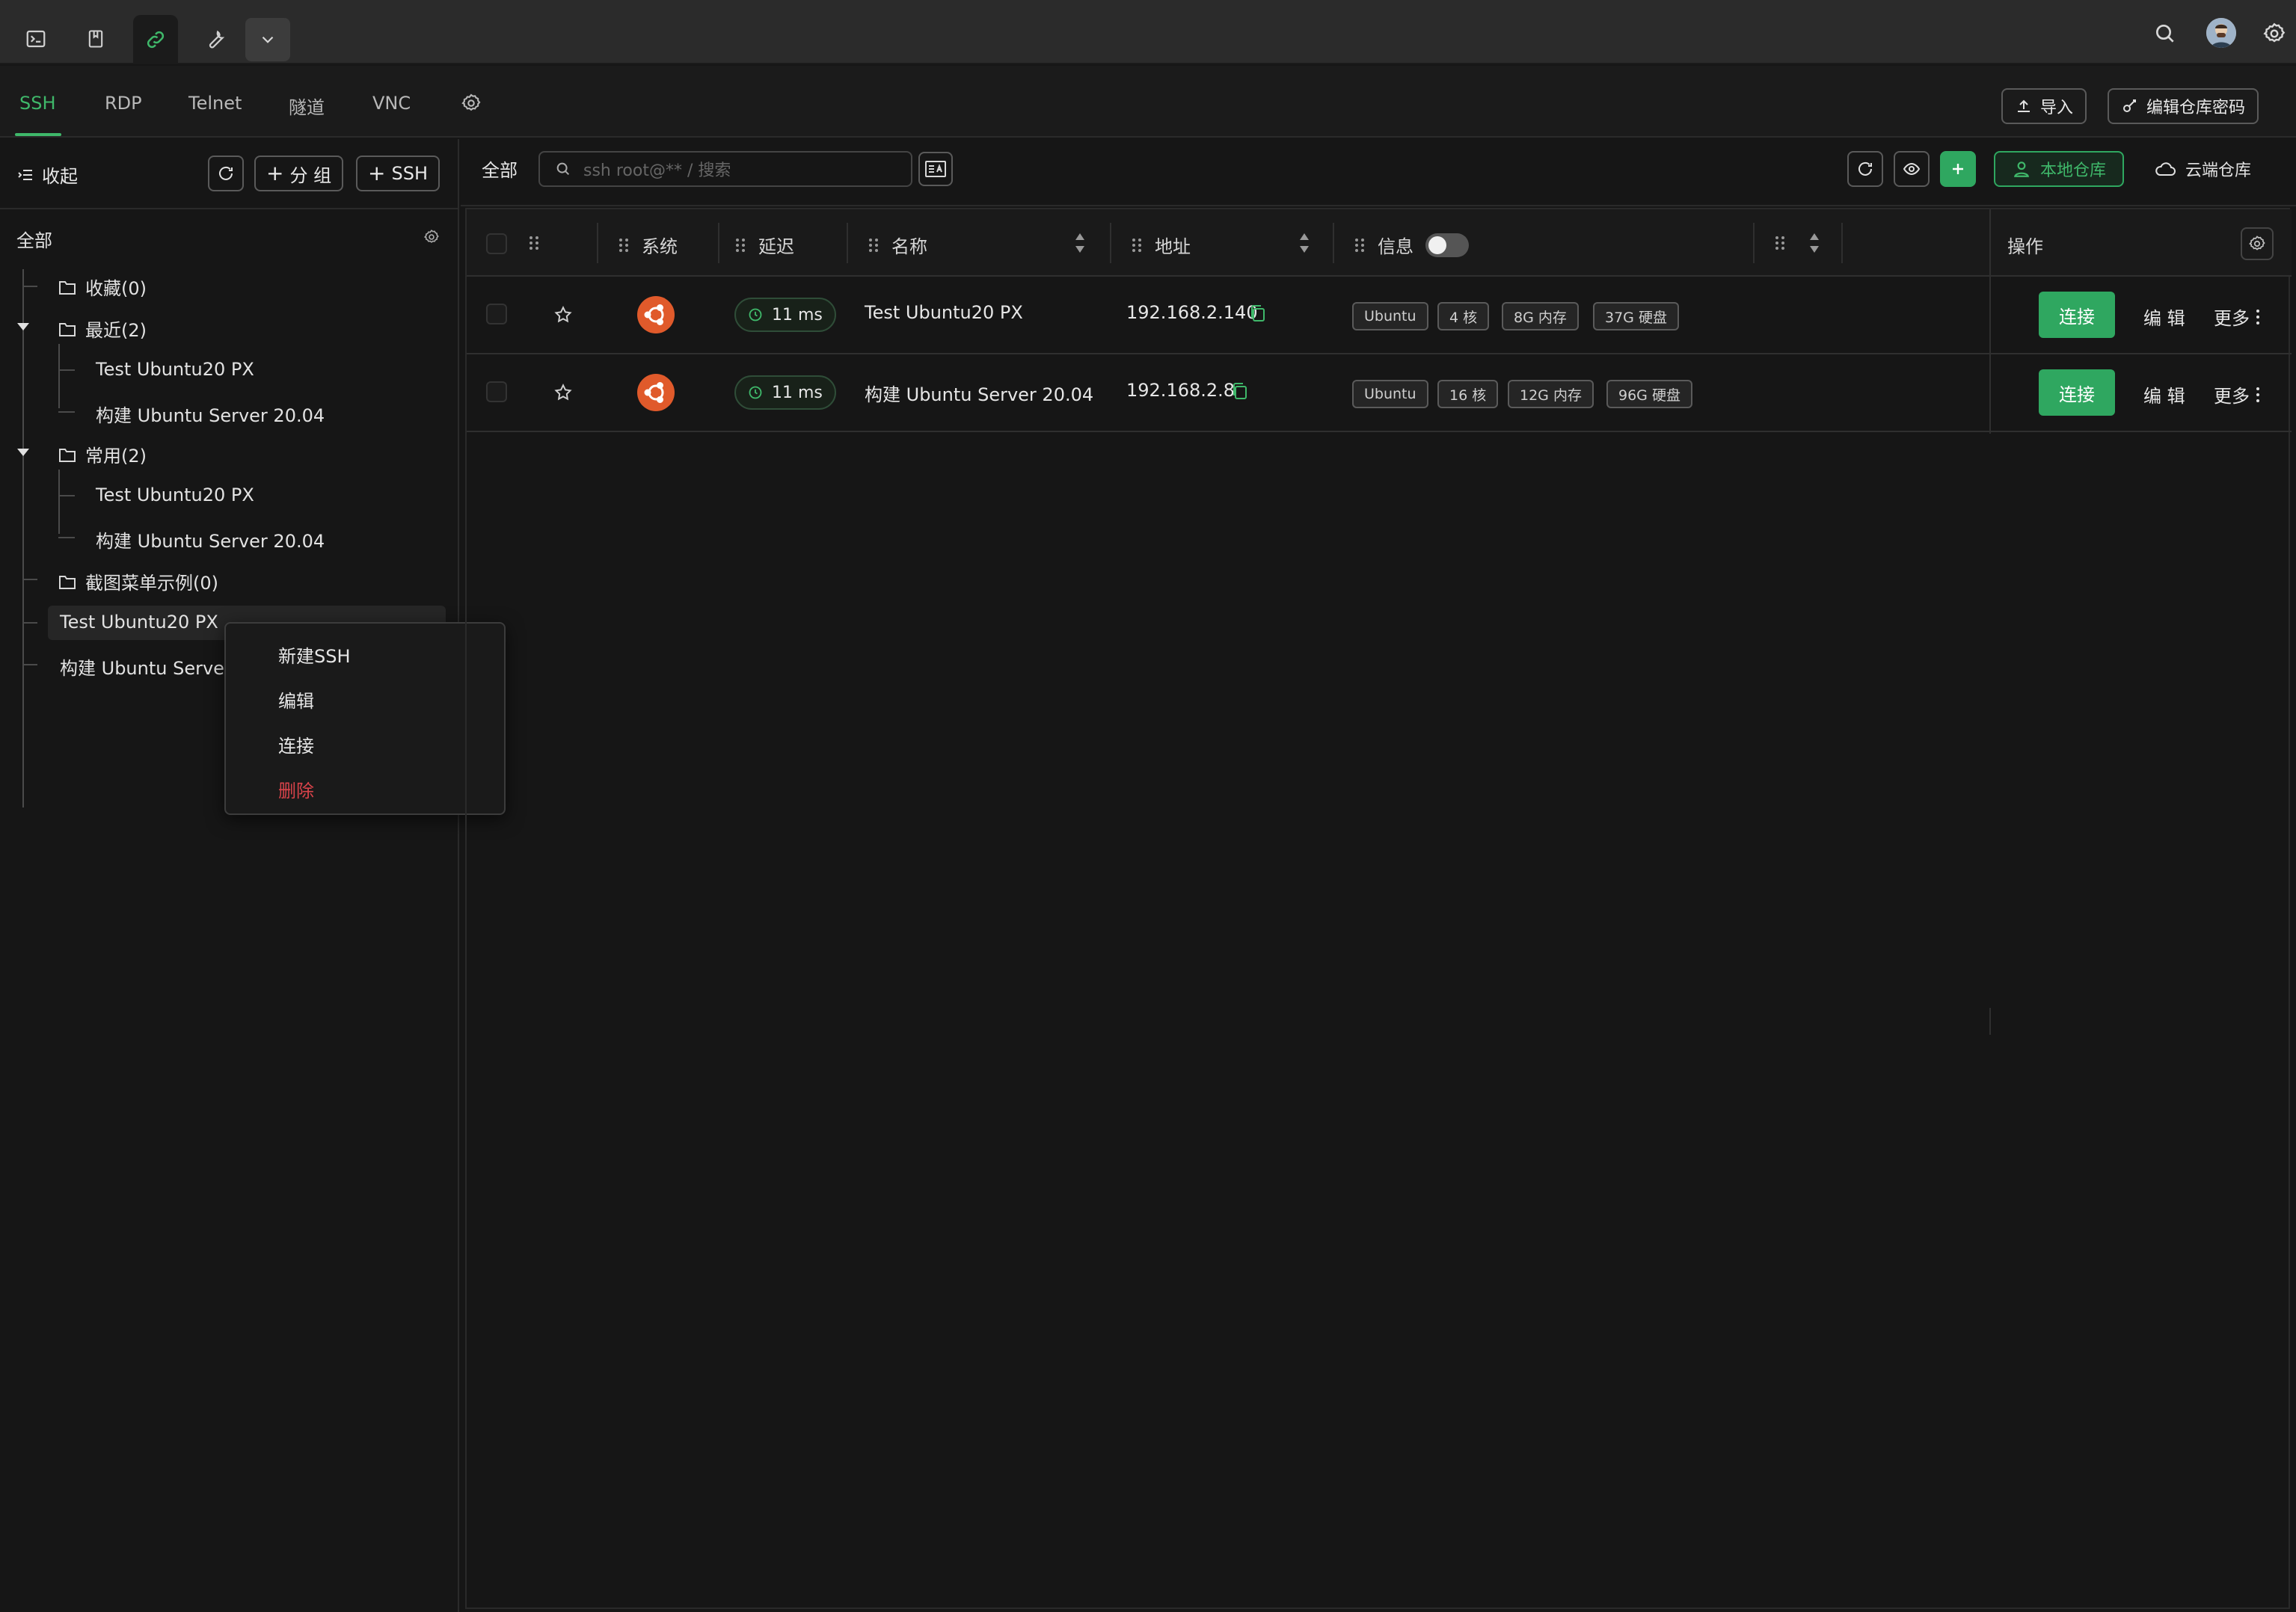 The width and height of the screenshot is (2296, 1612). Describe the element at coordinates (146, 667) in the screenshot. I see `tree-host-item: 构建 Ubuntu Server` at that location.